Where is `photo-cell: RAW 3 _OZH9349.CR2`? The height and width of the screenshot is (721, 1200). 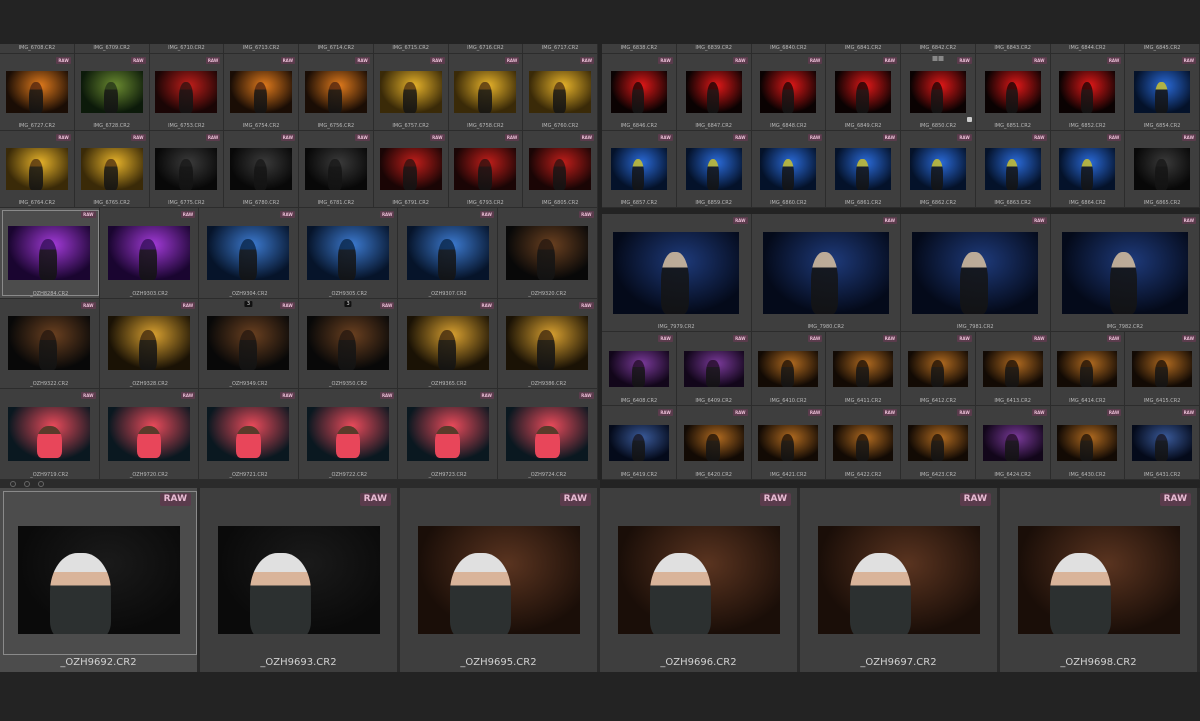 photo-cell: RAW 3 _OZH9349.CR2 is located at coordinates (249, 344).